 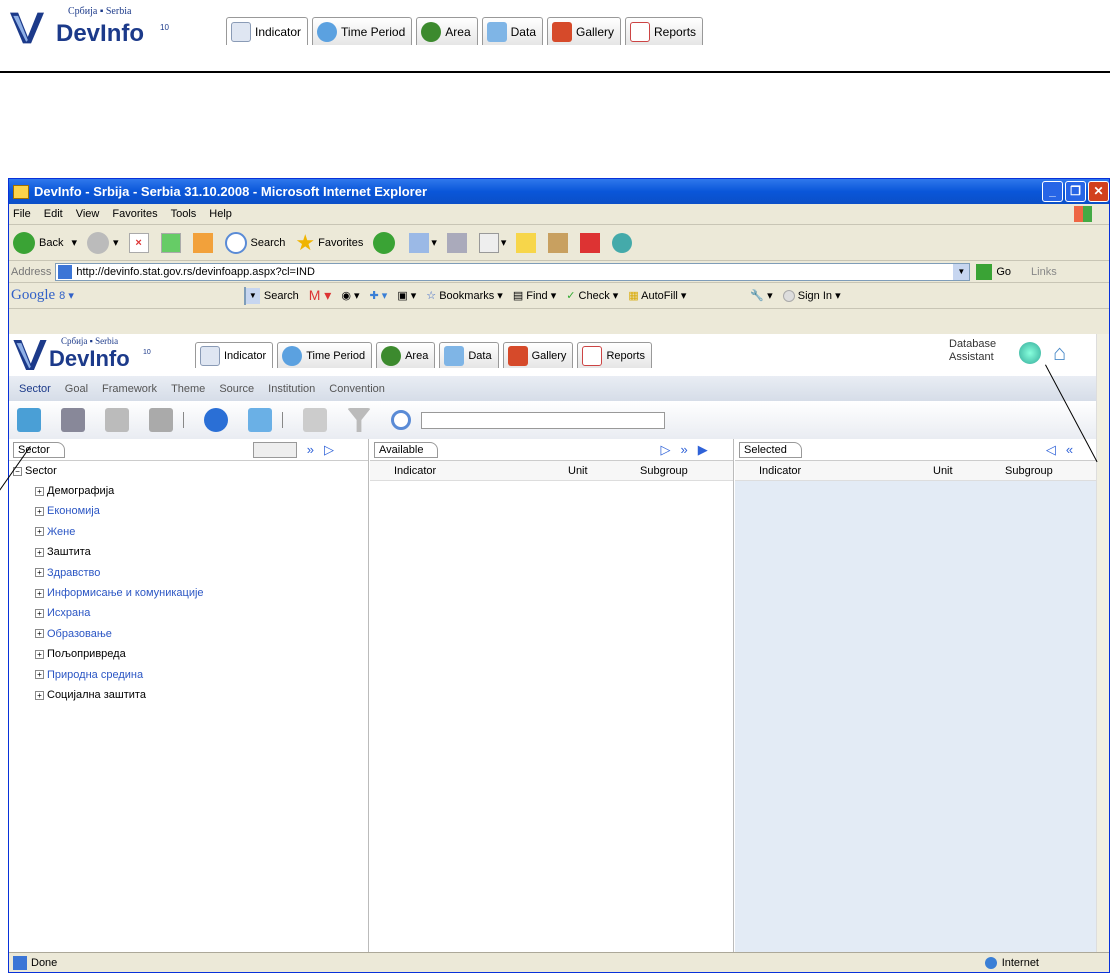 What do you see at coordinates (190, 594) in the screenshot?
I see `tree-item: + Информисање и комуникације` at bounding box center [190, 594].